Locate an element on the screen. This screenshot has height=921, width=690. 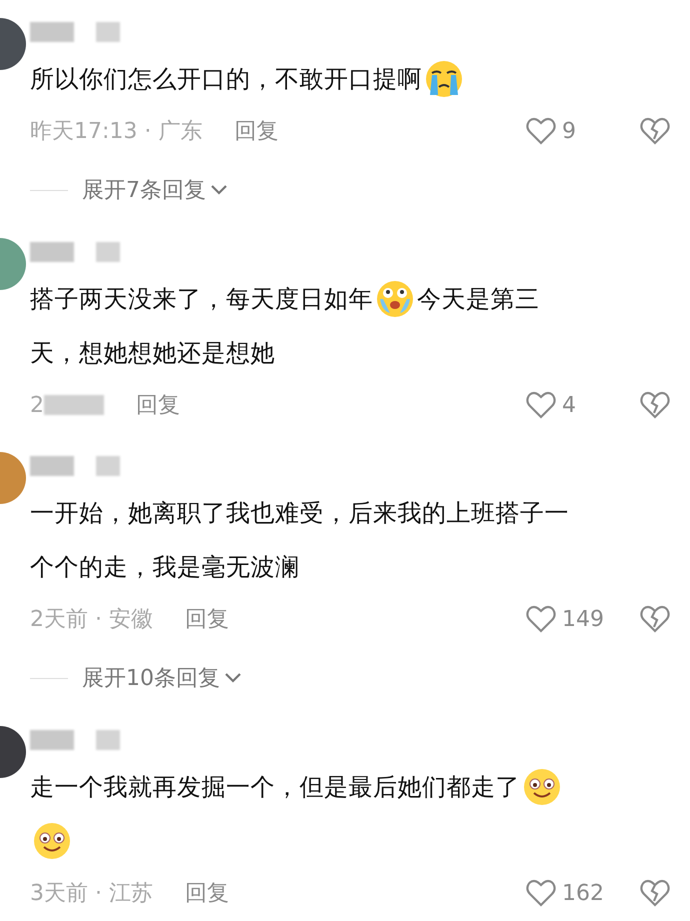
like-count: 149 is located at coordinates (583, 619).